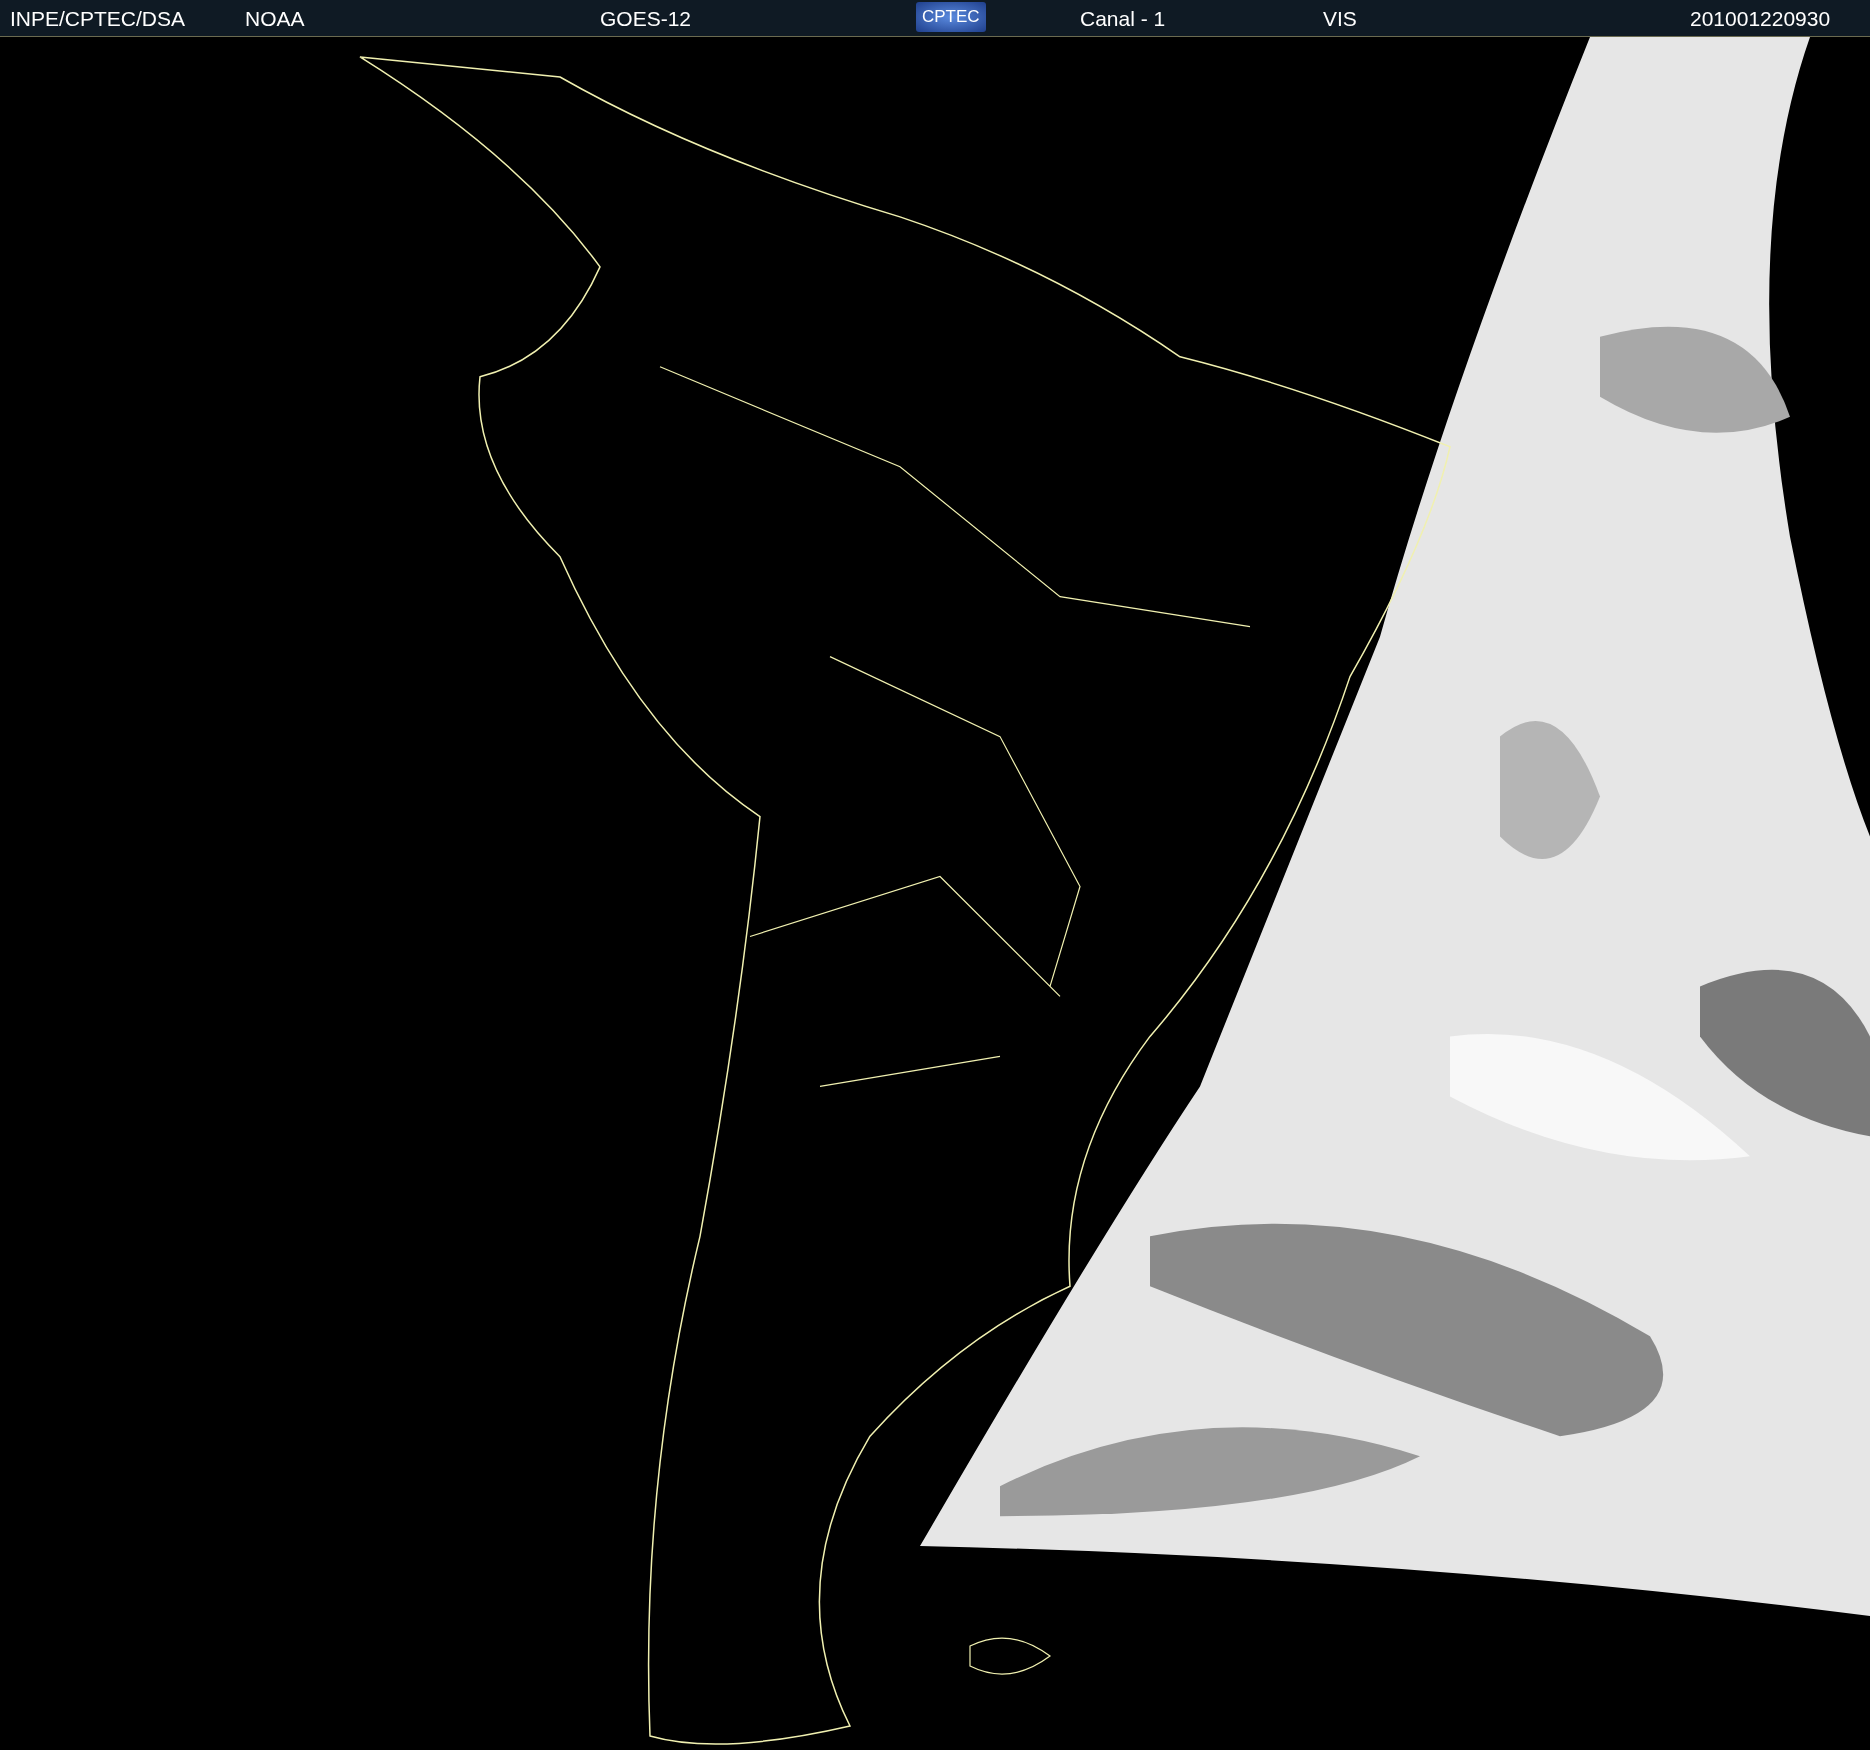 The image size is (1870, 1750). I want to click on header-text: GOES-12, so click(646, 19).